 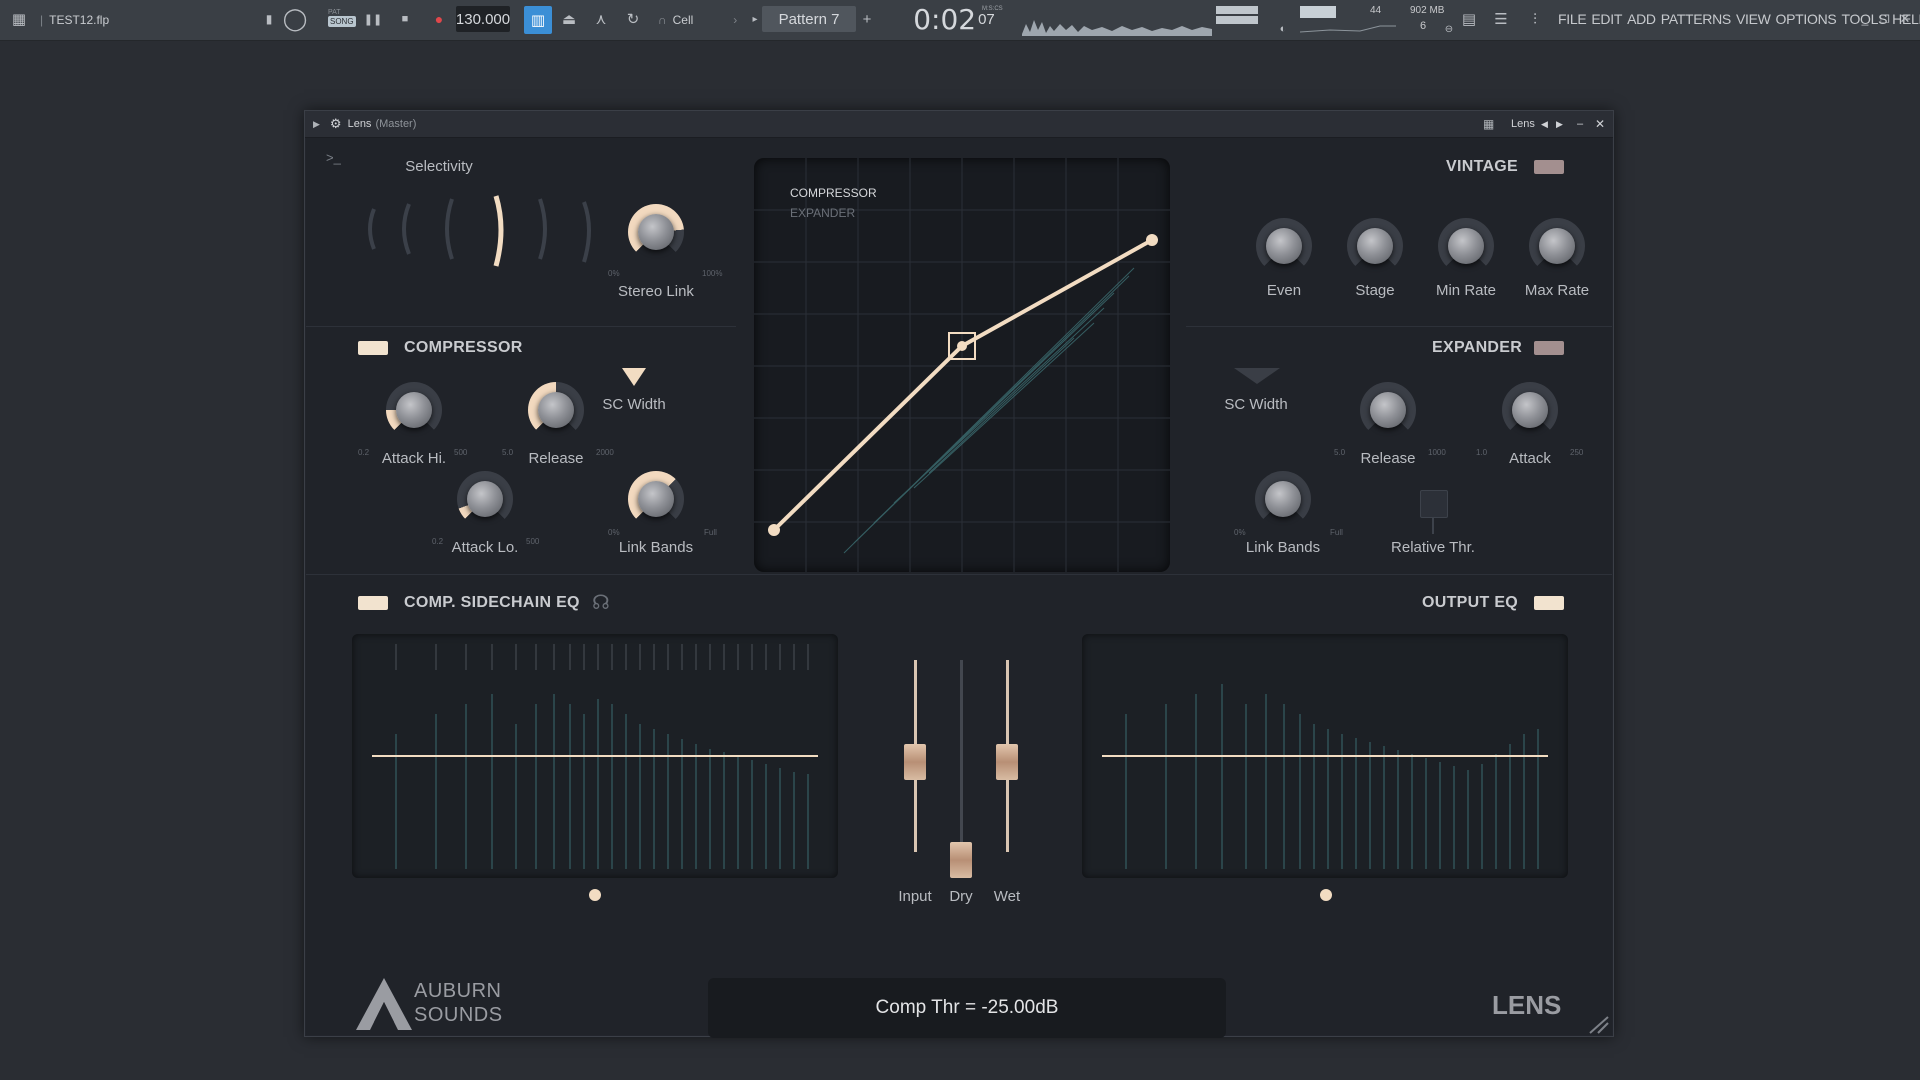 I want to click on vintage-toggle, so click(x=1549, y=167).